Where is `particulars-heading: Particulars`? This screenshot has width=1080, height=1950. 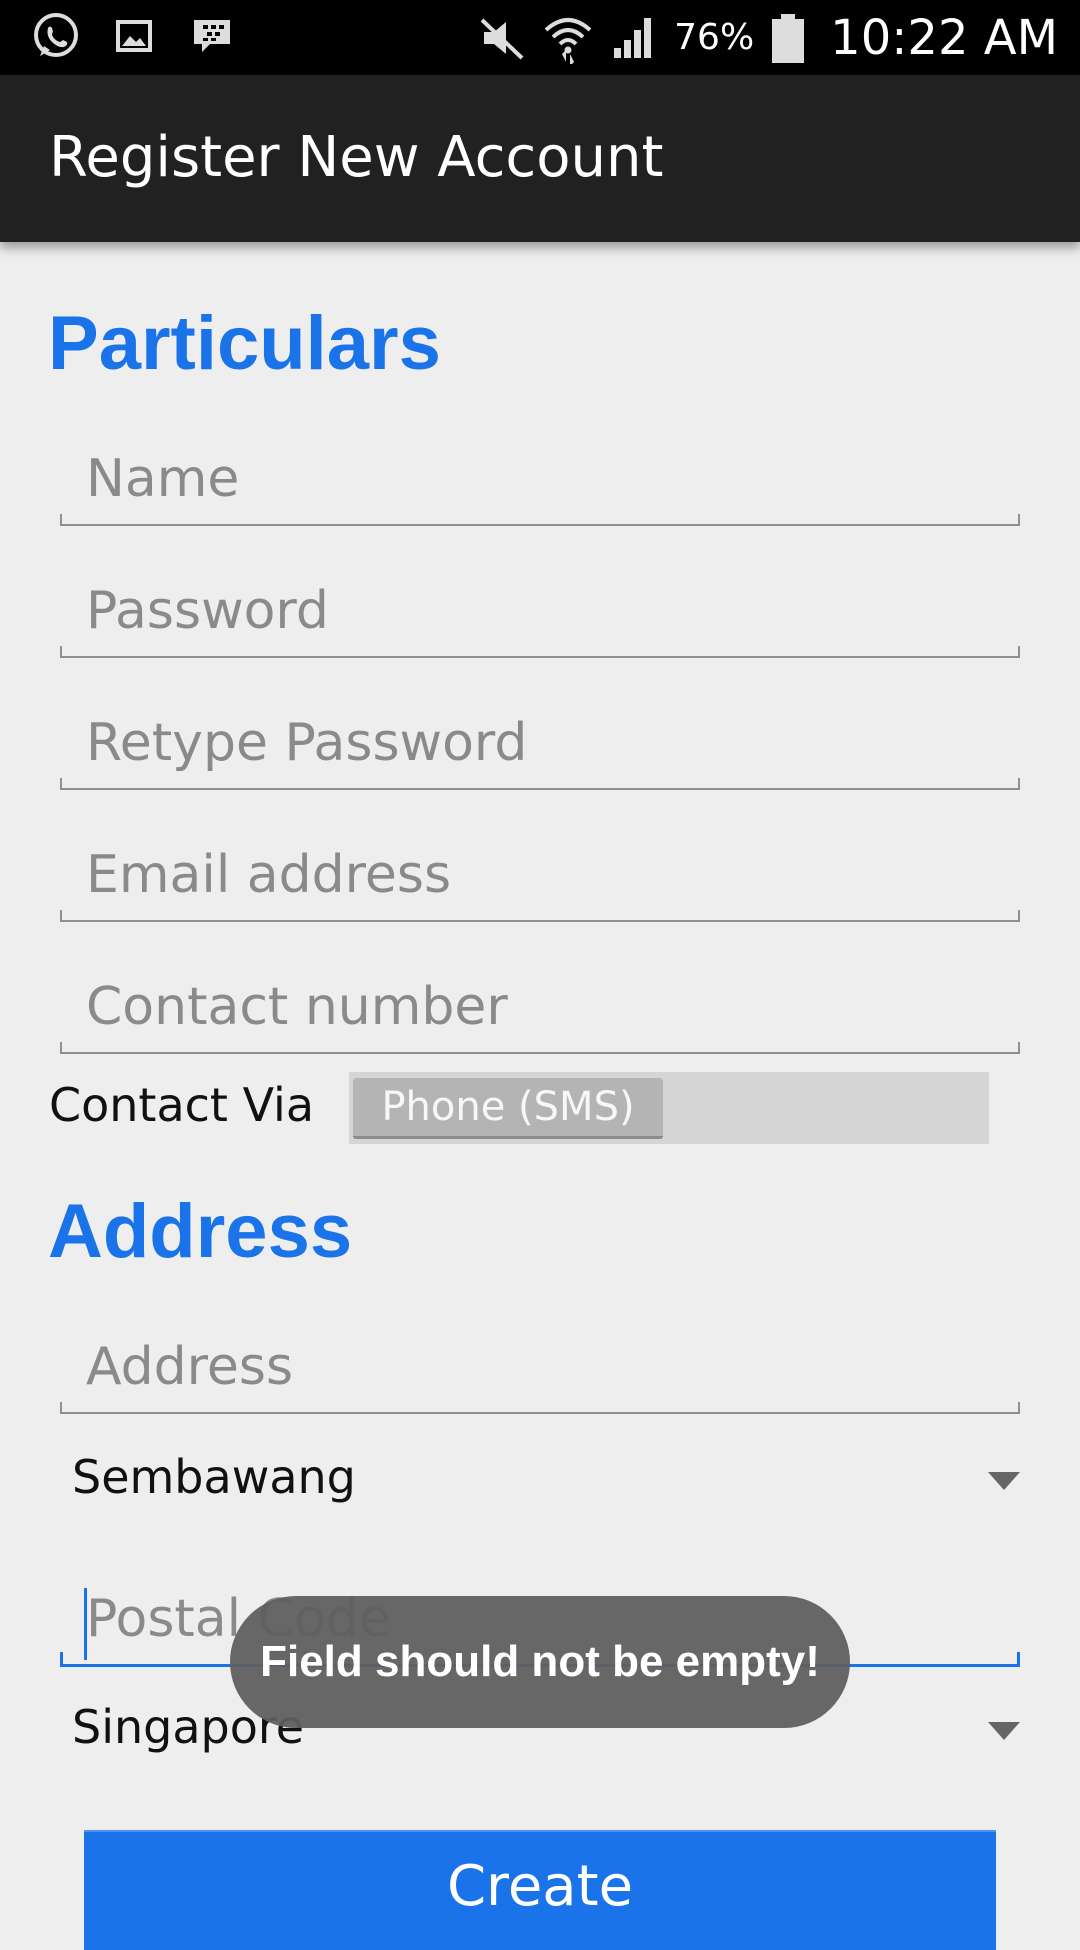 particulars-heading: Particulars is located at coordinates (244, 343).